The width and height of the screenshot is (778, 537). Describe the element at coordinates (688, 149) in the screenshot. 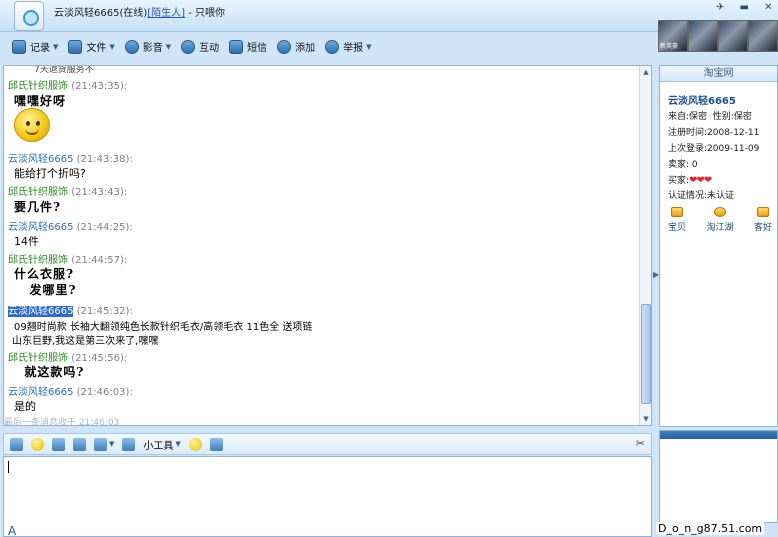

I see `last-login-label: 上次登录:` at that location.